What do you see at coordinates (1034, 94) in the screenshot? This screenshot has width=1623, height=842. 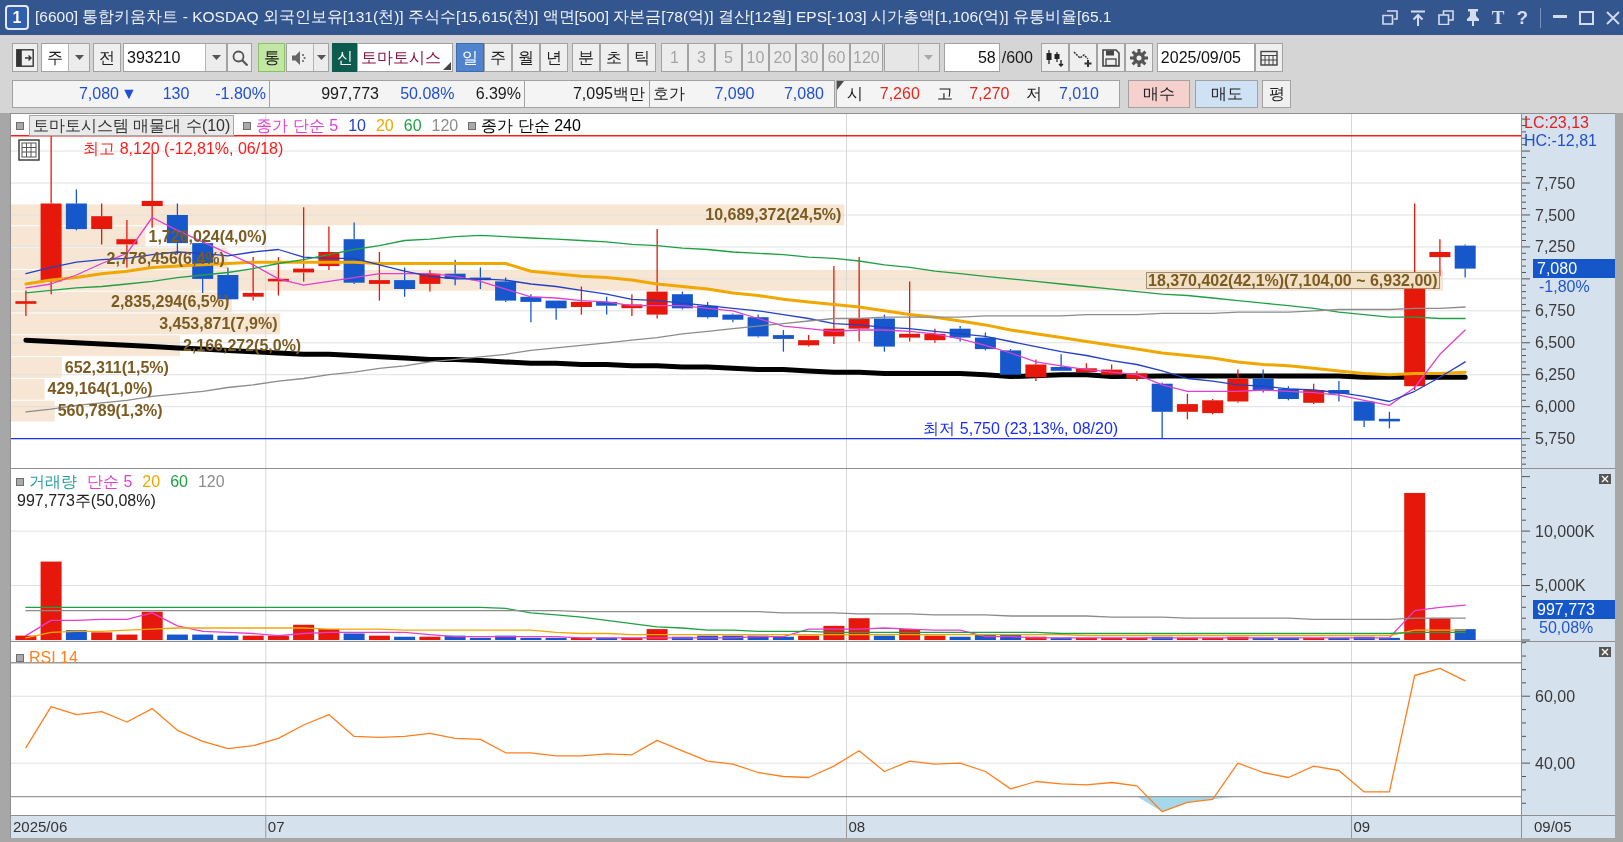 I see `quote-label: 저` at bounding box center [1034, 94].